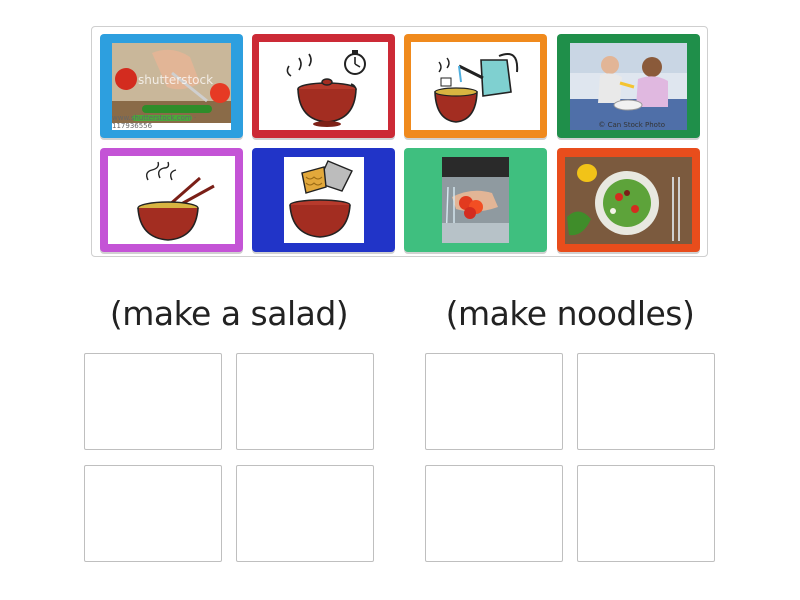 The width and height of the screenshot is (800, 600). Describe the element at coordinates (154, 121) in the screenshot. I see `photo-credit: www.shutterstock.com · 117936556` at that location.